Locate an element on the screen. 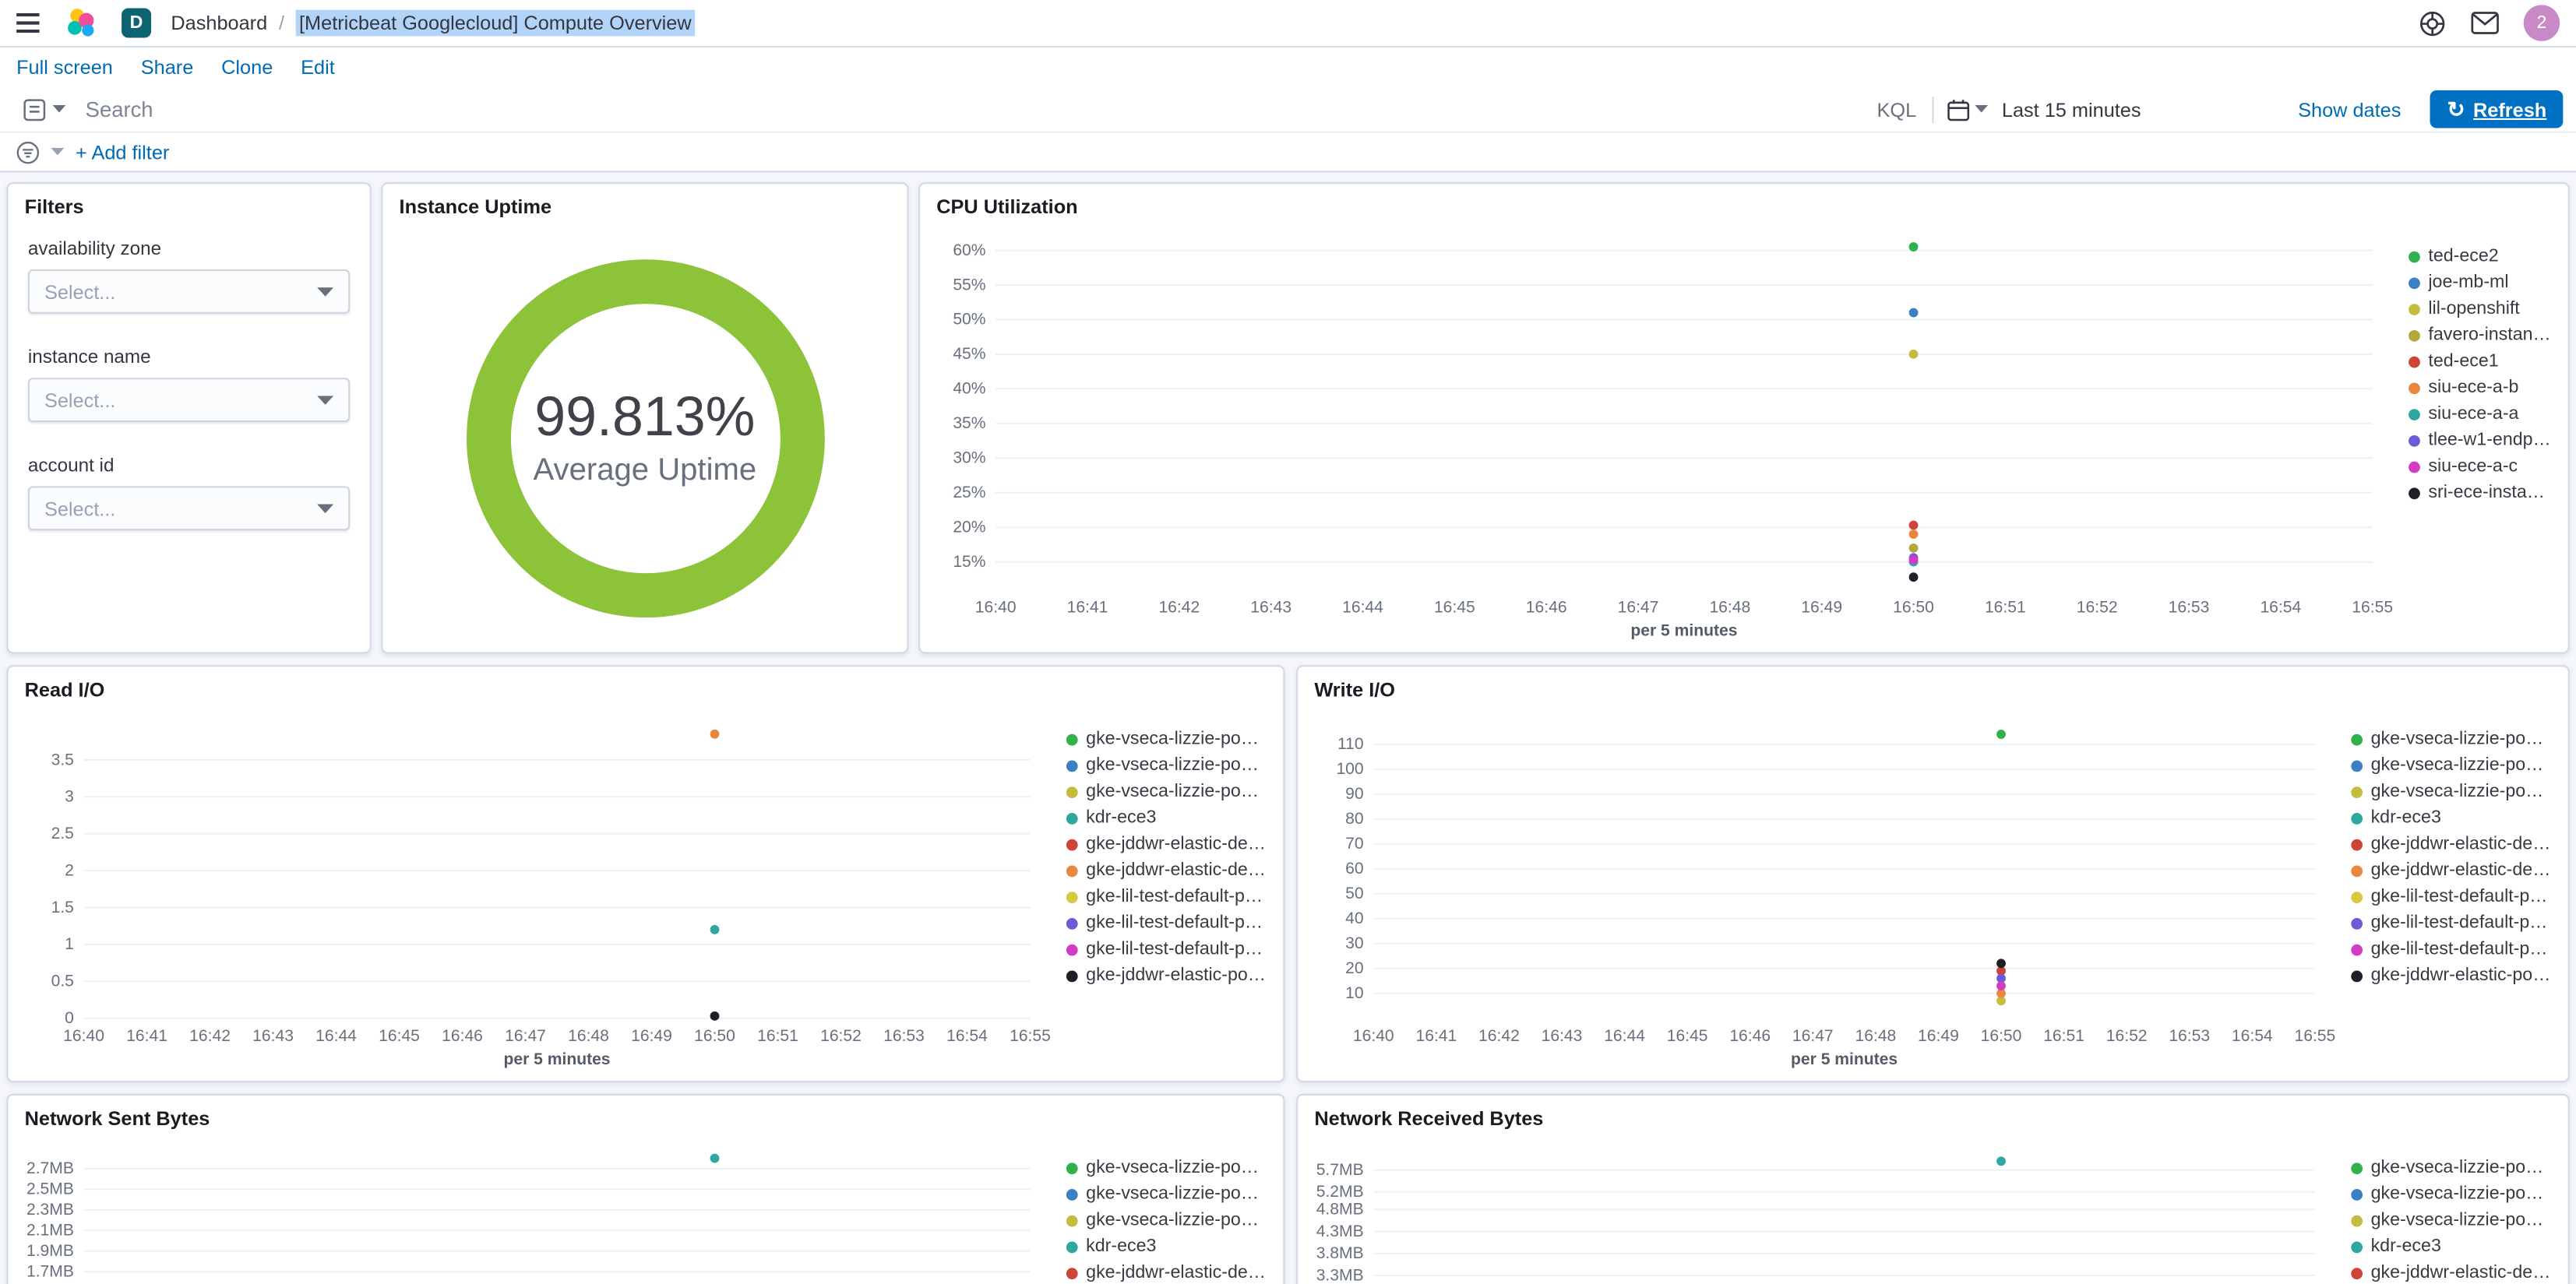  user-avatar: 2 is located at coordinates (2541, 23).